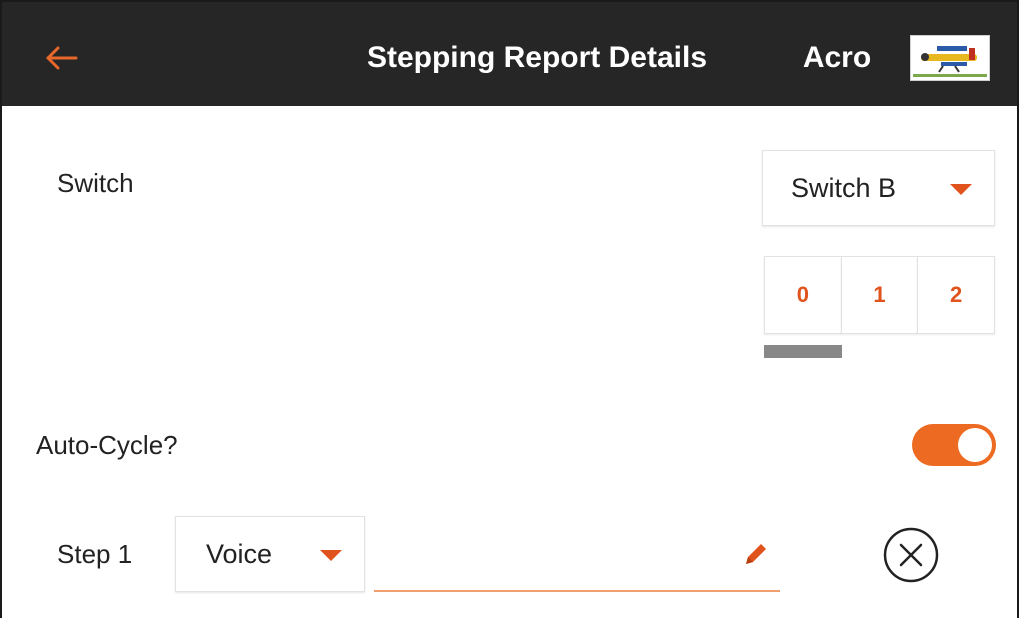 The width and height of the screenshot is (1019, 618). I want to click on switch-select-value: Switch B, so click(844, 187).